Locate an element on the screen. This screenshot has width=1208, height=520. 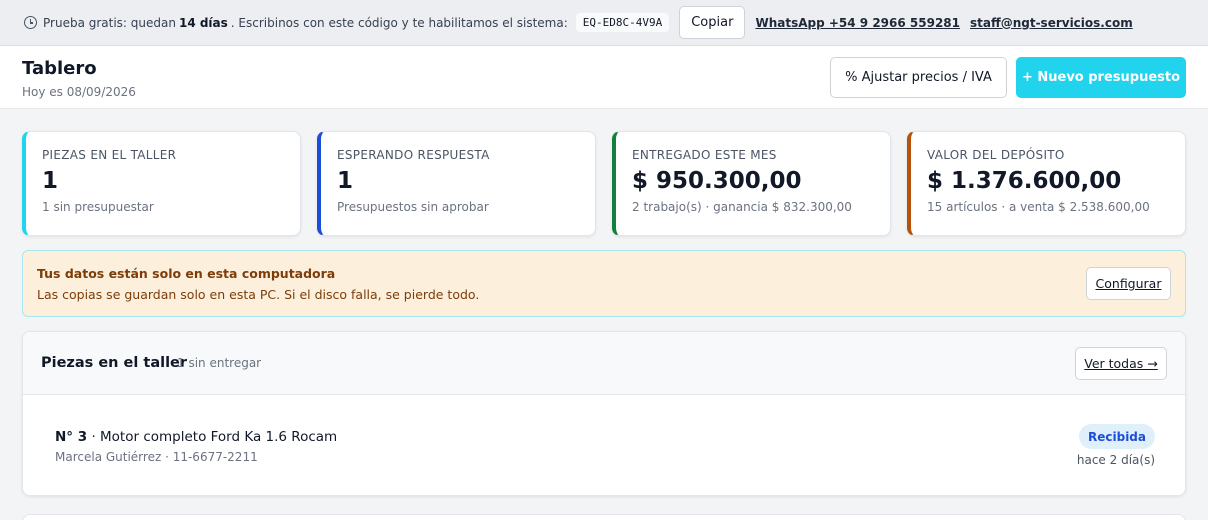
status-badge: Recibida is located at coordinates (1117, 436).